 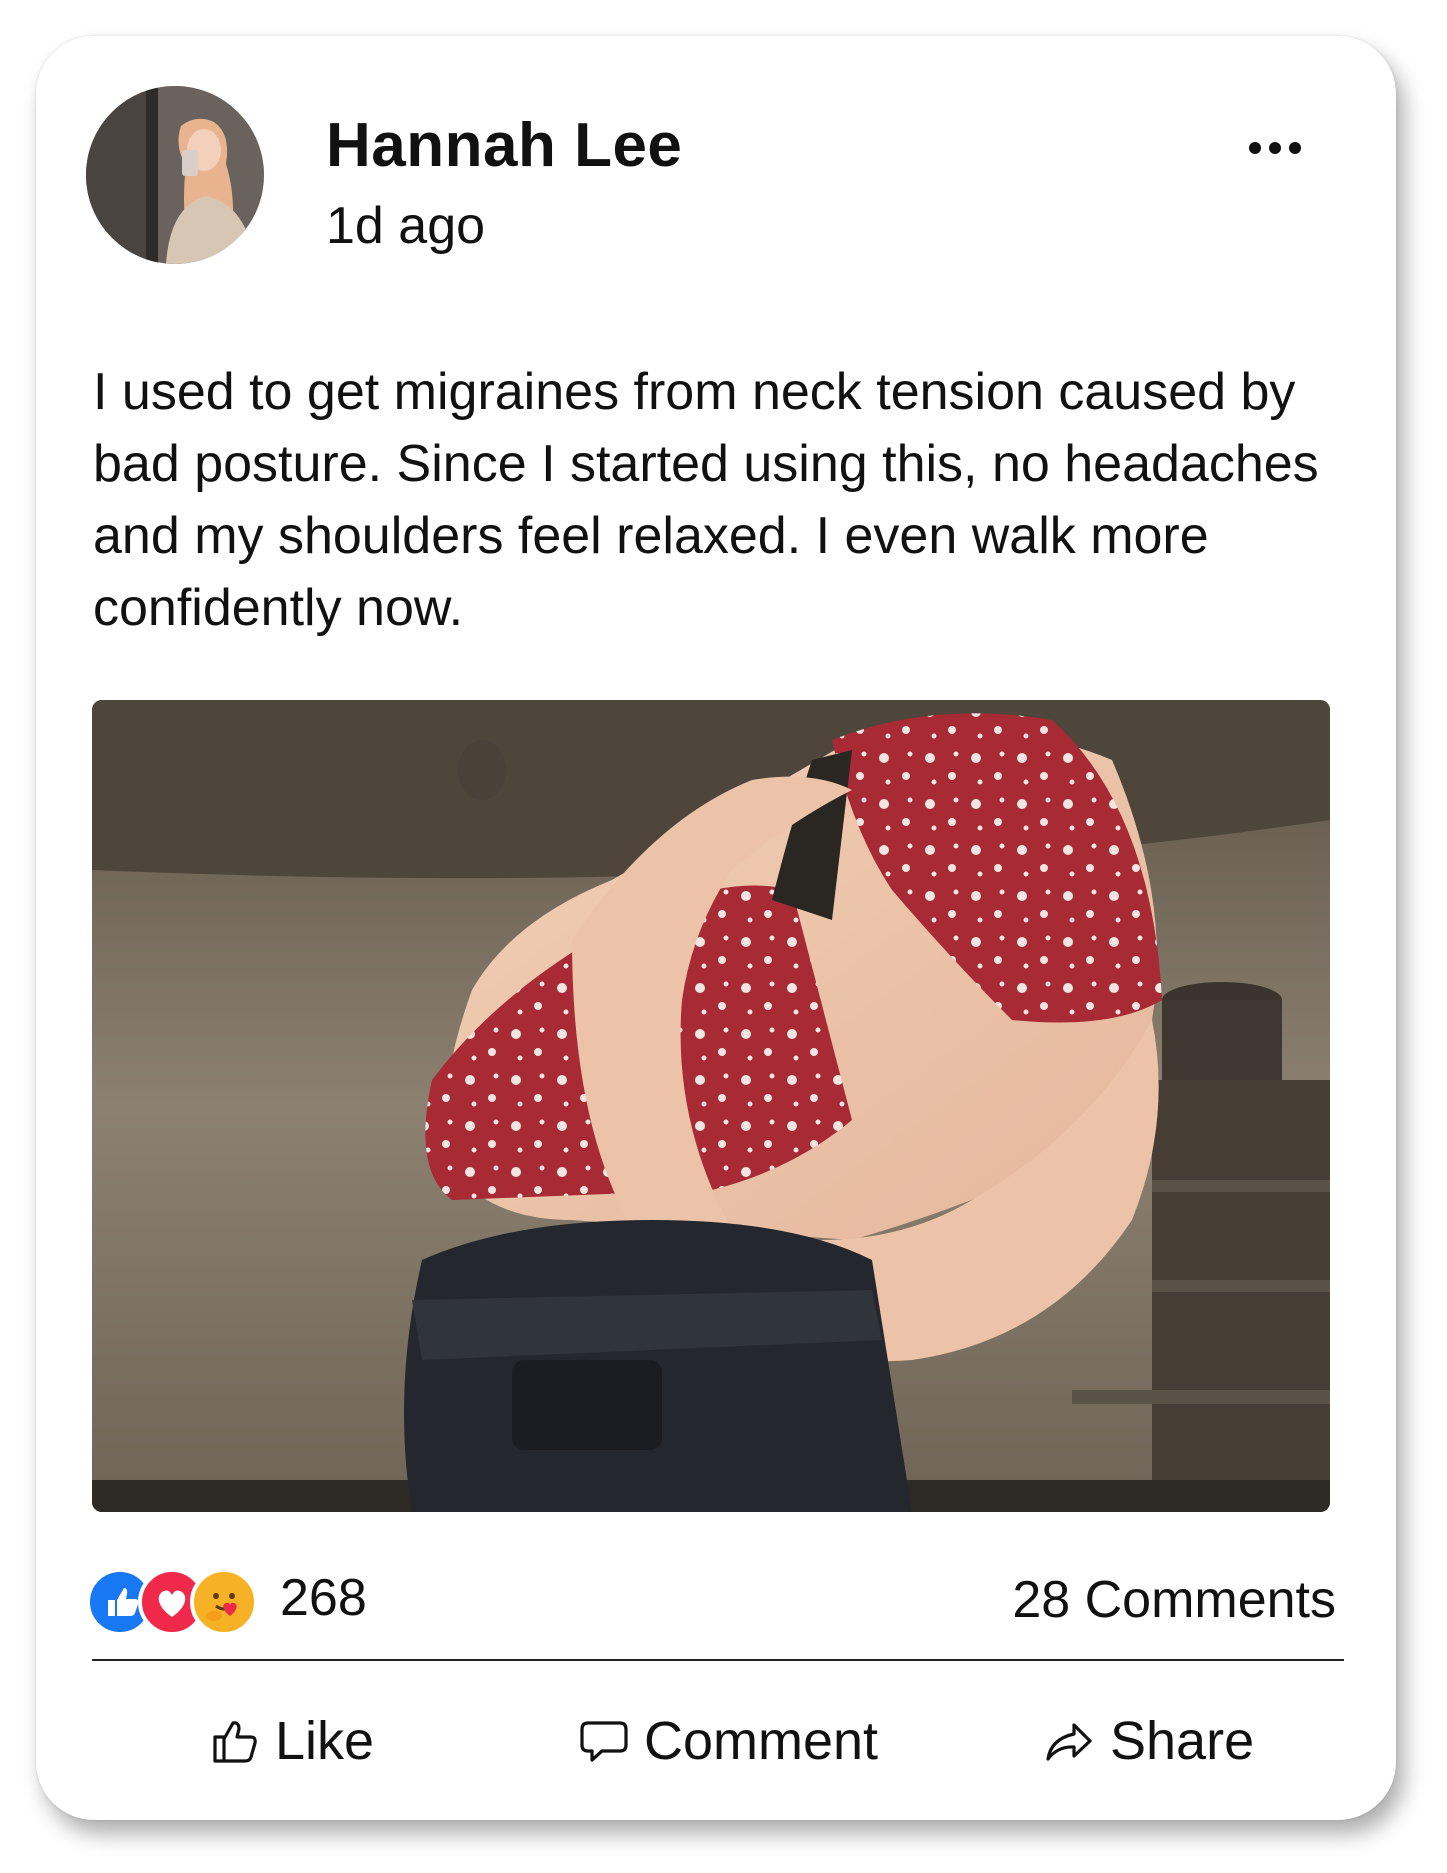 I want to click on action-bar: Like Comment Share, so click(x=718, y=1741).